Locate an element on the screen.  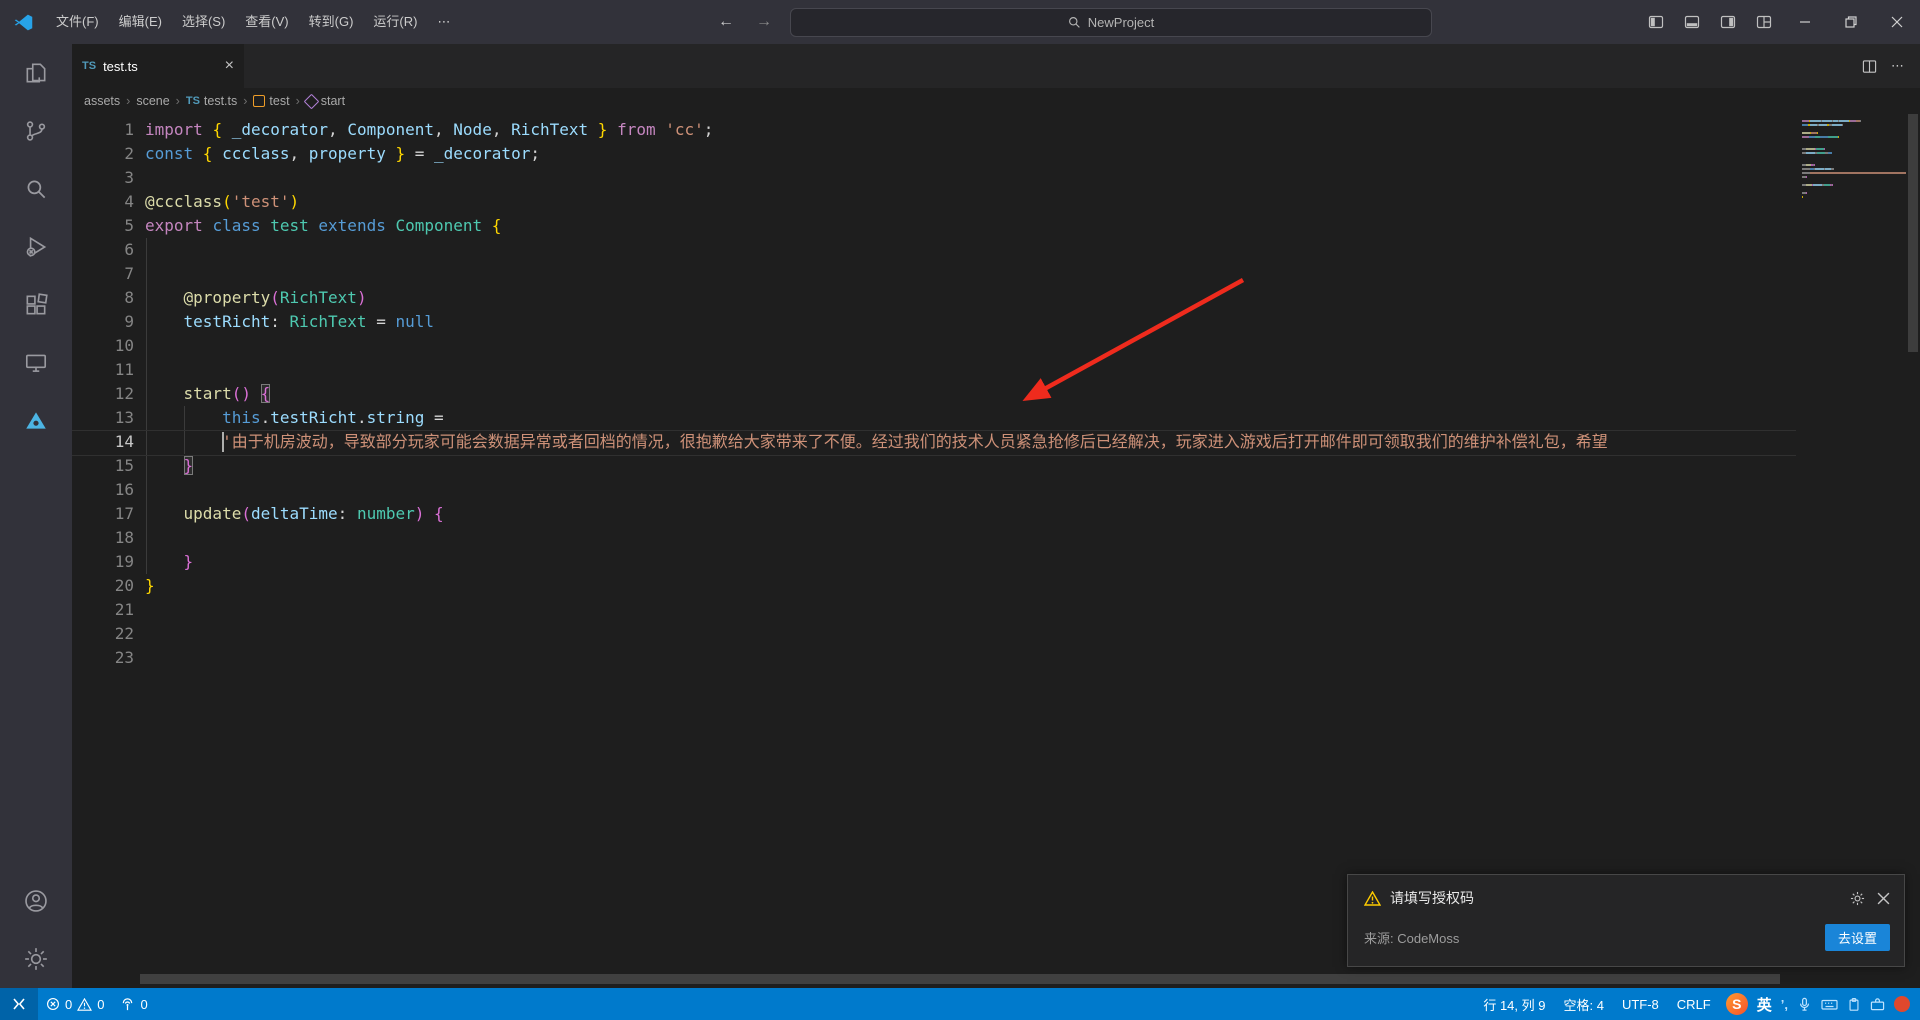
line-number: 16 is located at coordinates (103, 490).